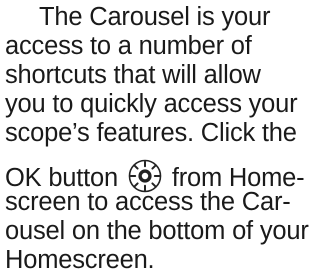 This screenshot has width=321, height=275. What do you see at coordinates (133, 75) in the screenshot?
I see `paragraph-line: shortcuts that will allow` at bounding box center [133, 75].